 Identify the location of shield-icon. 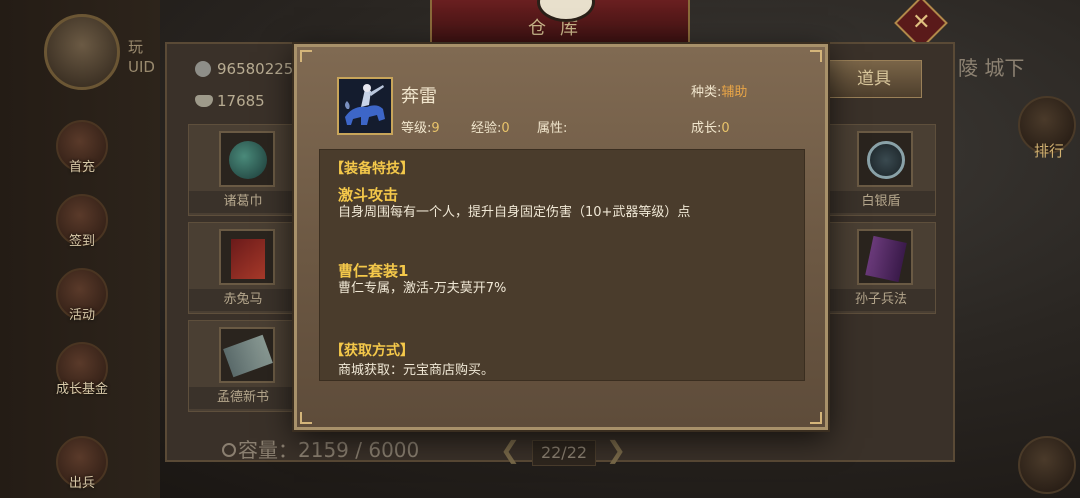
(886, 160).